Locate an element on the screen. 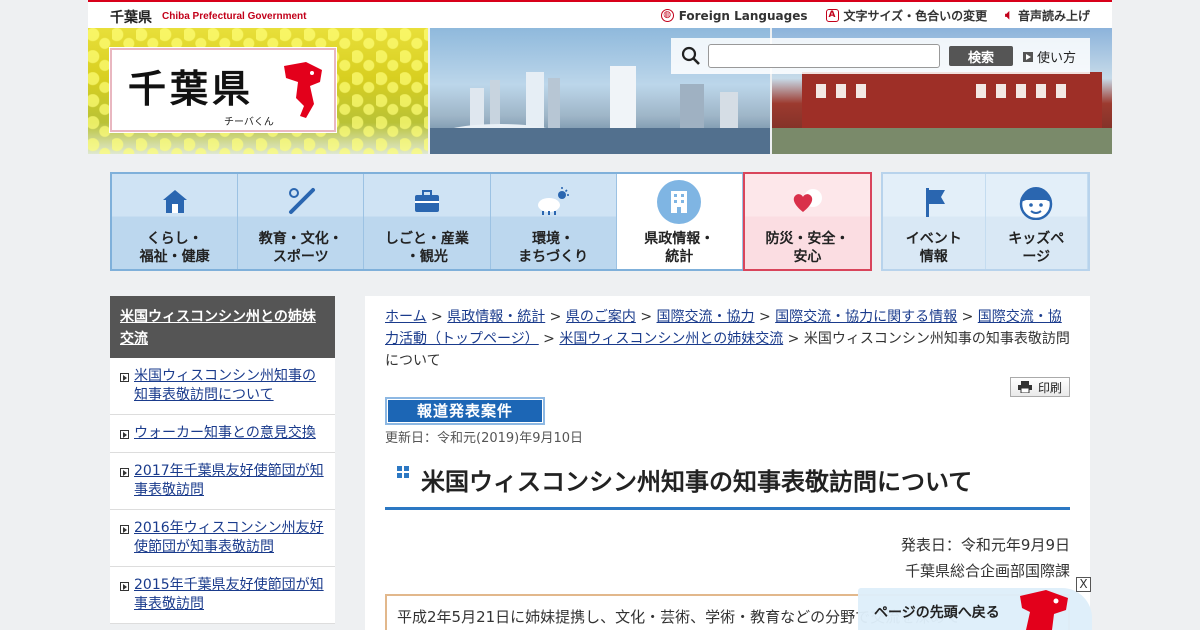 This screenshot has width=1200, height=630. nav-government-statistics: 県政情報・ 統計 is located at coordinates (679, 221).